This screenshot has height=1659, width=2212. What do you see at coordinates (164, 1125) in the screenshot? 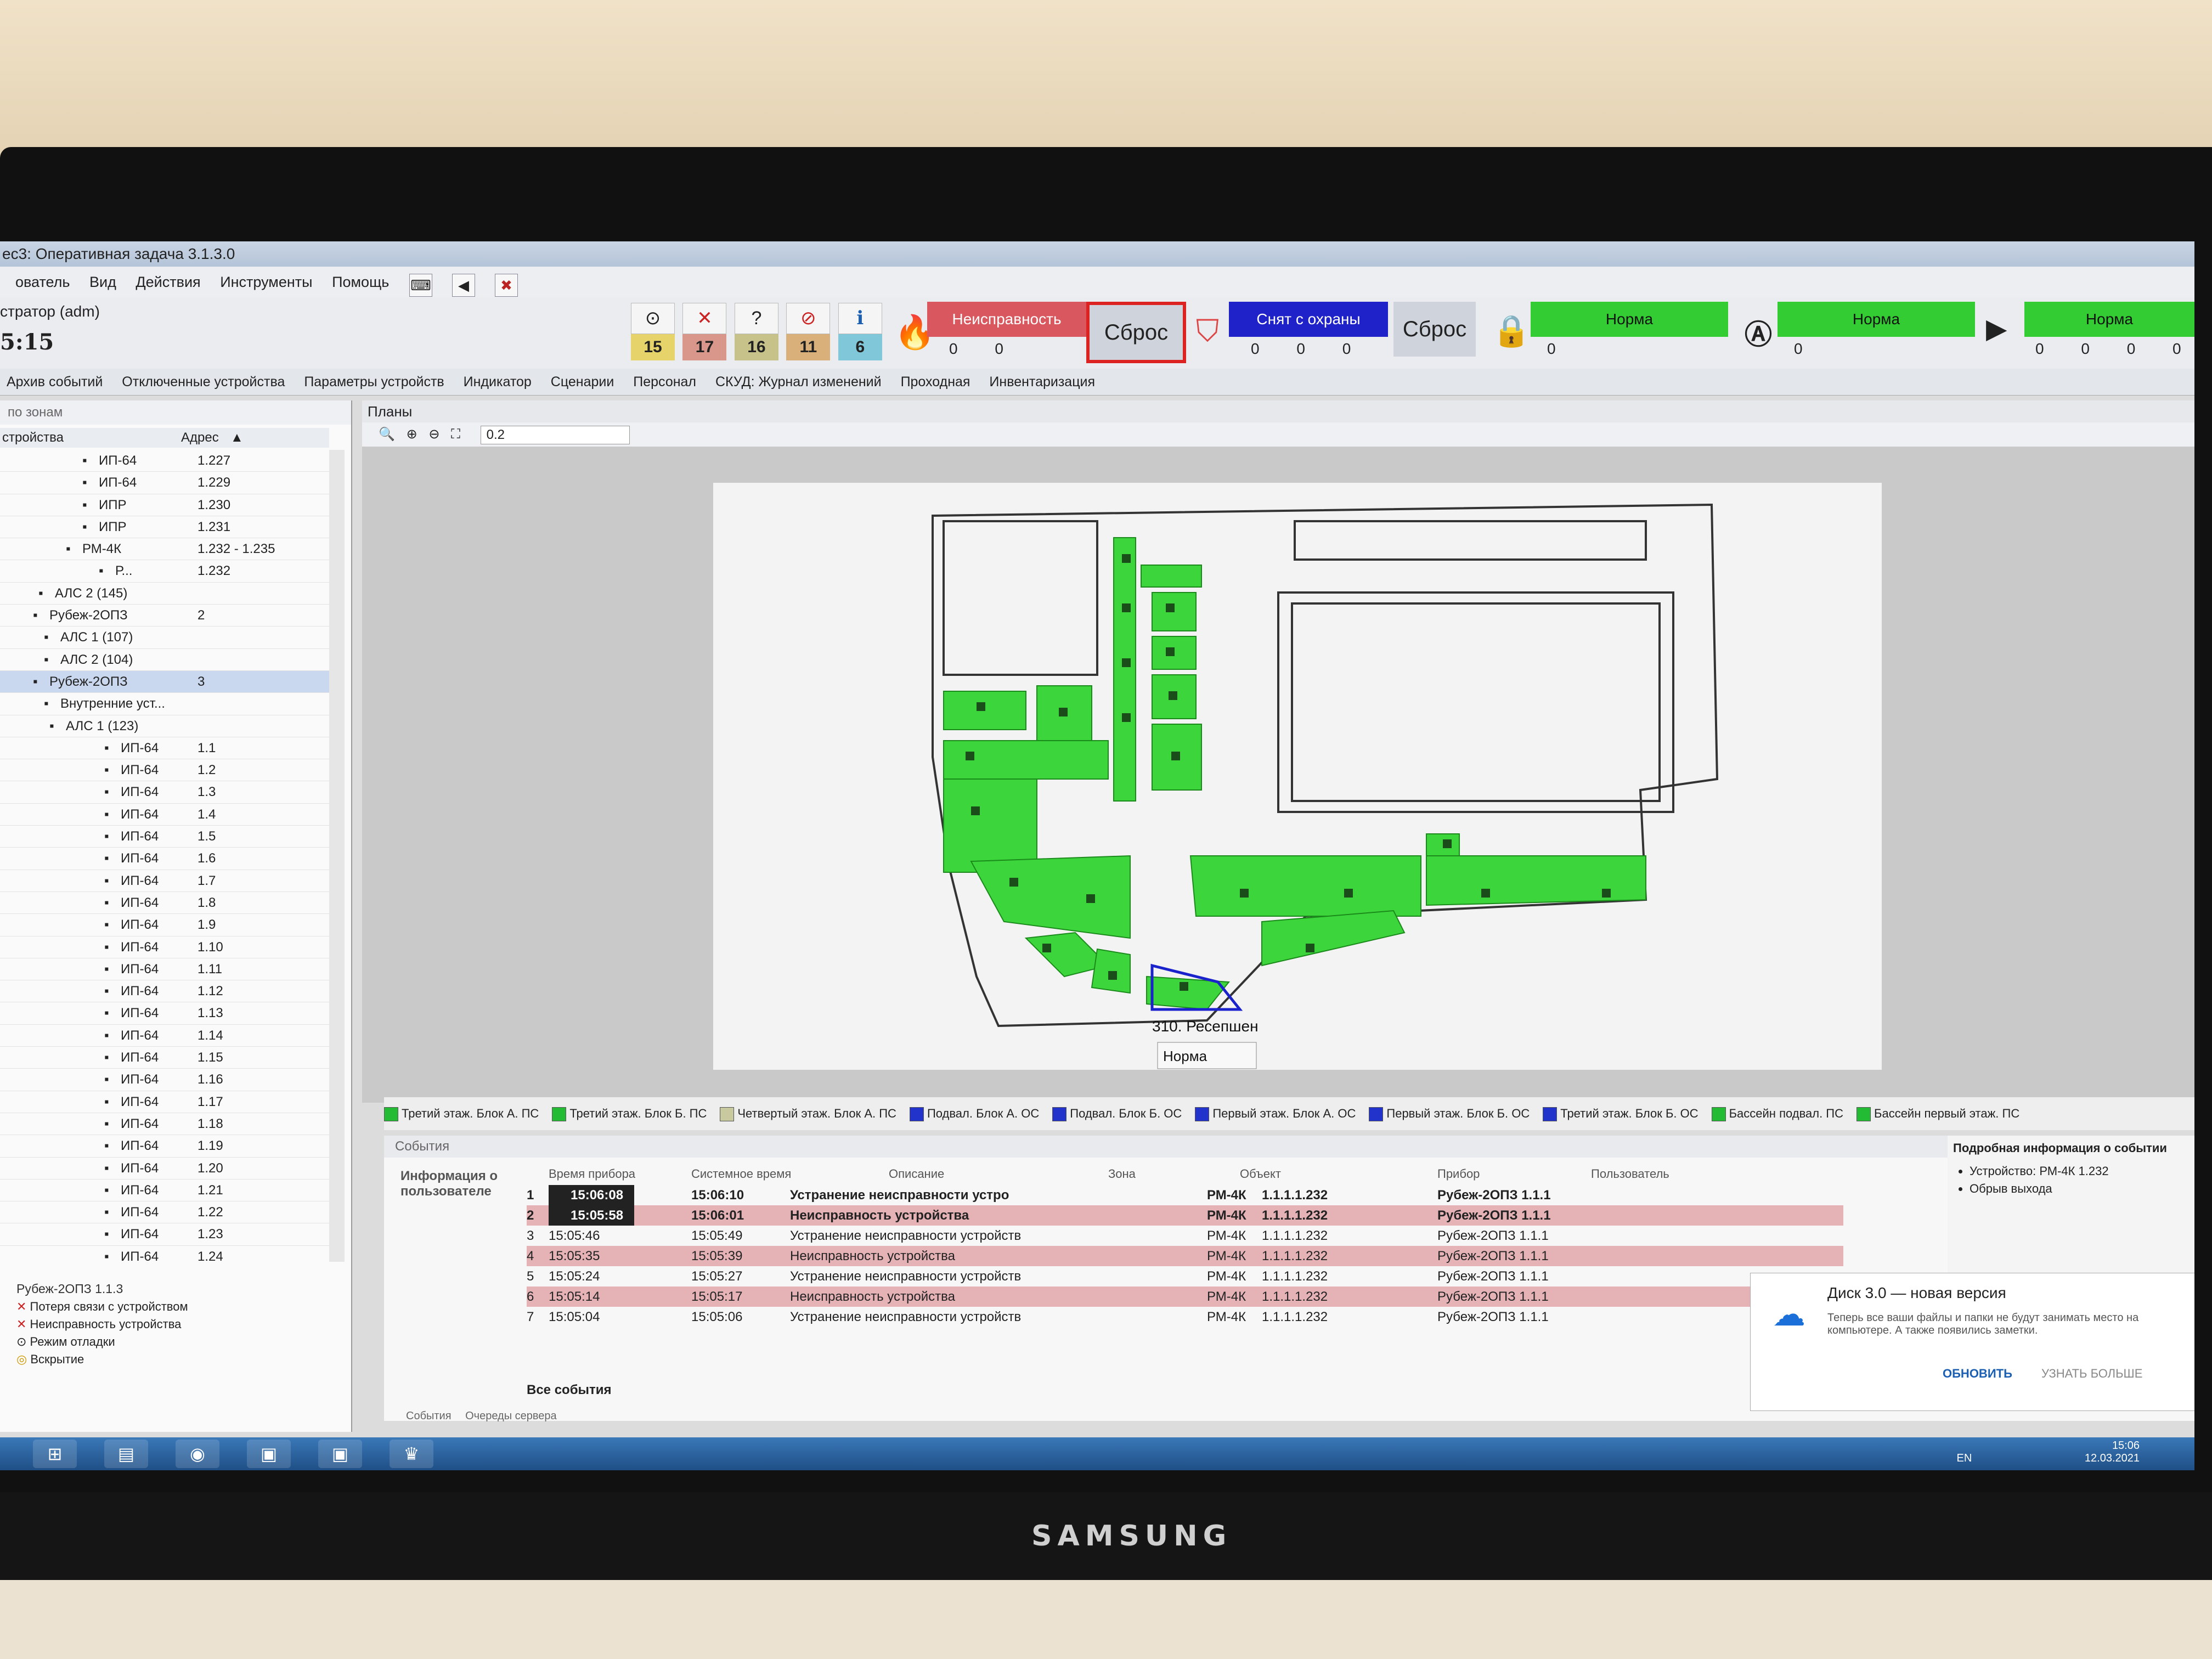
I see `tree-row: ▪ ИП-64 1.18` at bounding box center [164, 1125].